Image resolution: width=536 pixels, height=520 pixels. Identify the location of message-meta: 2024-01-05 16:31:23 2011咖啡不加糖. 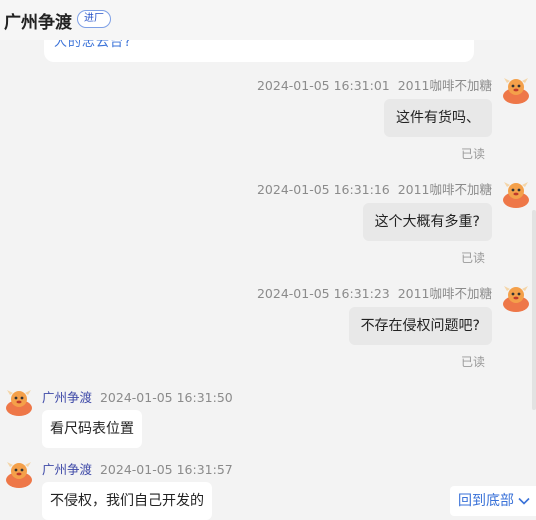
(374, 292).